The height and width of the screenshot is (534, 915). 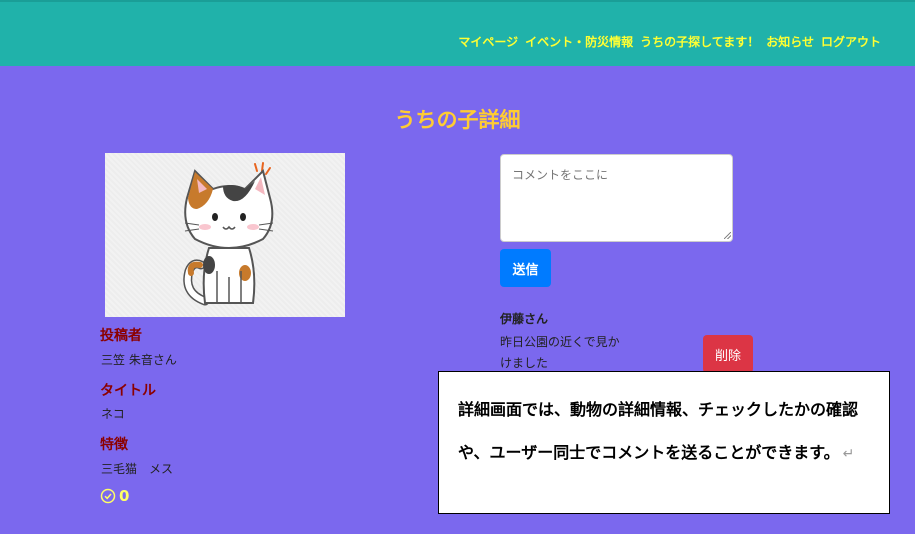 I want to click on feature-value: 三毛猫 メス, so click(x=137, y=469).